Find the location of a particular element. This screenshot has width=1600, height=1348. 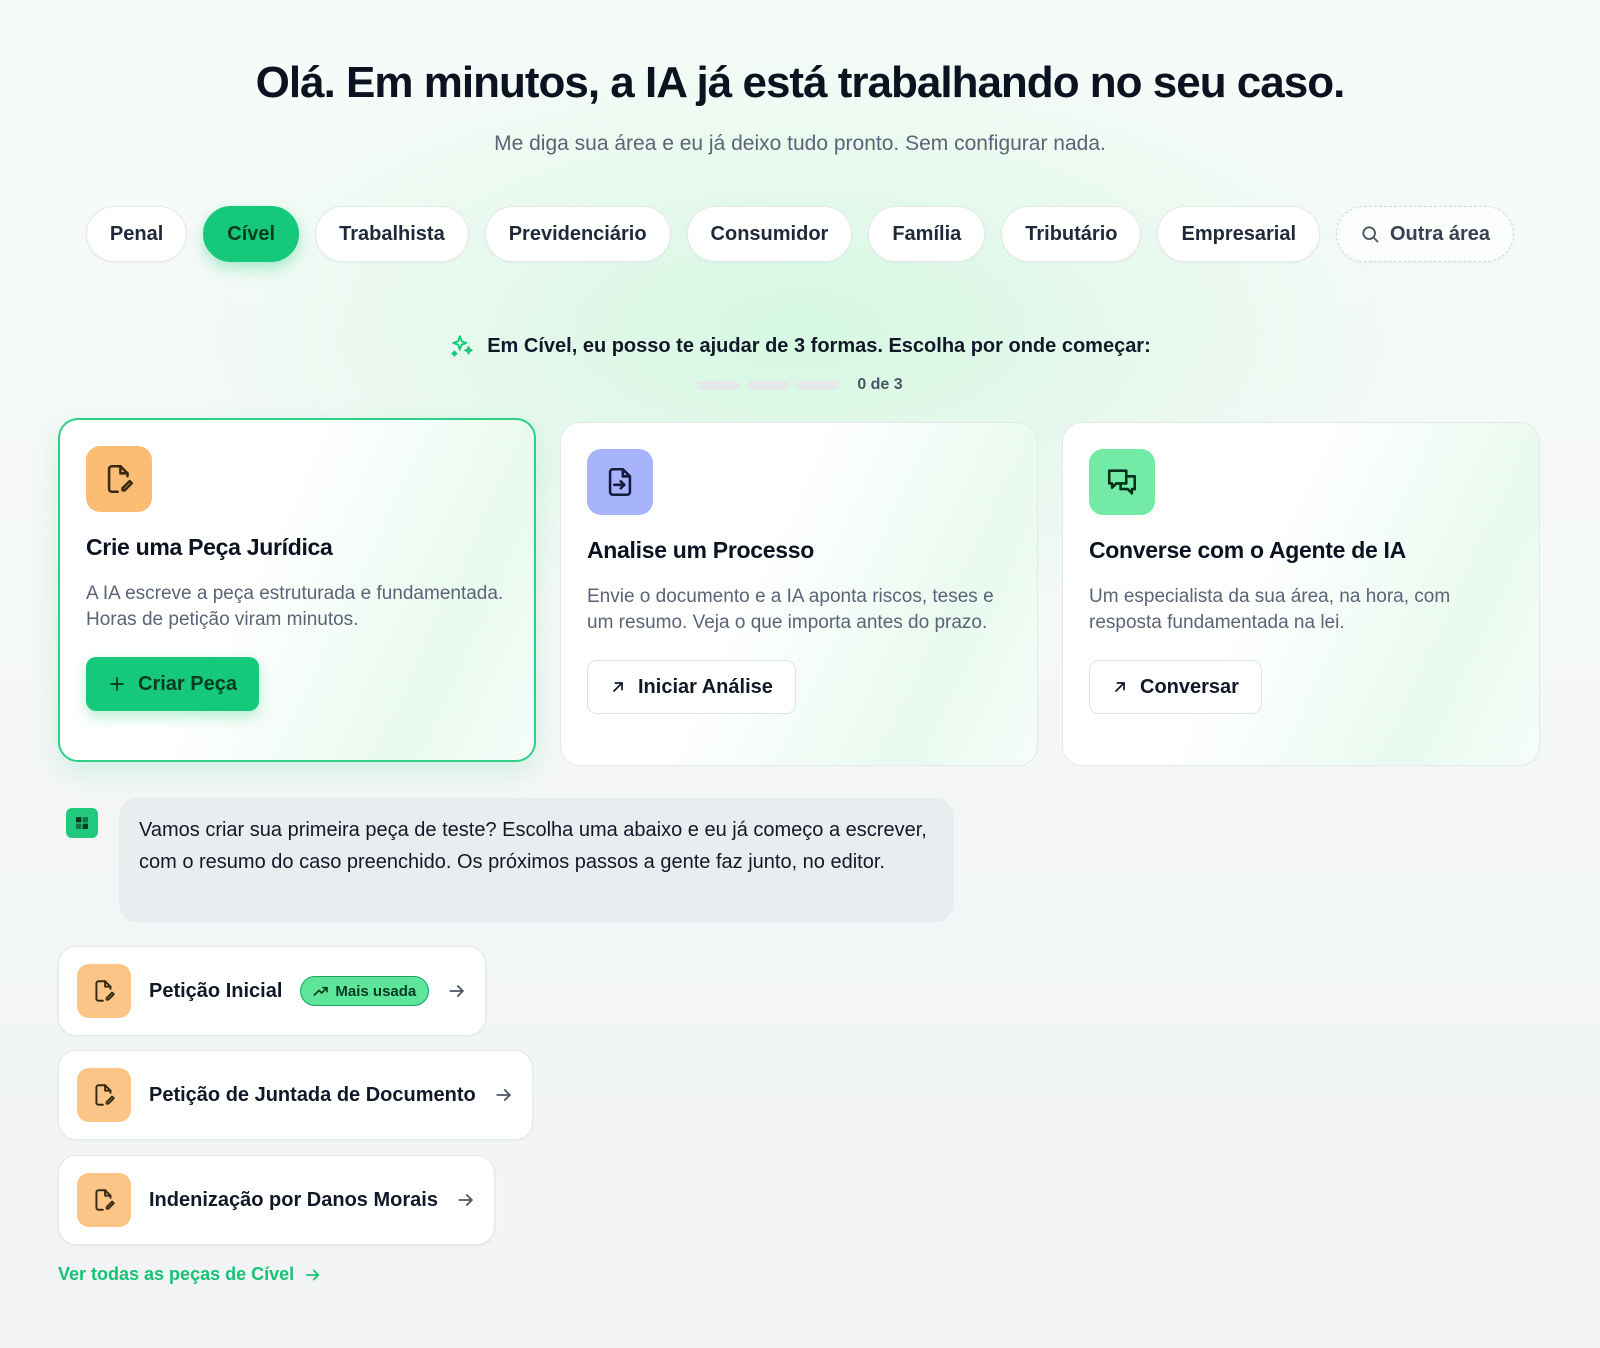

area-pill-trabalhista: Trabalhista is located at coordinates (392, 234).